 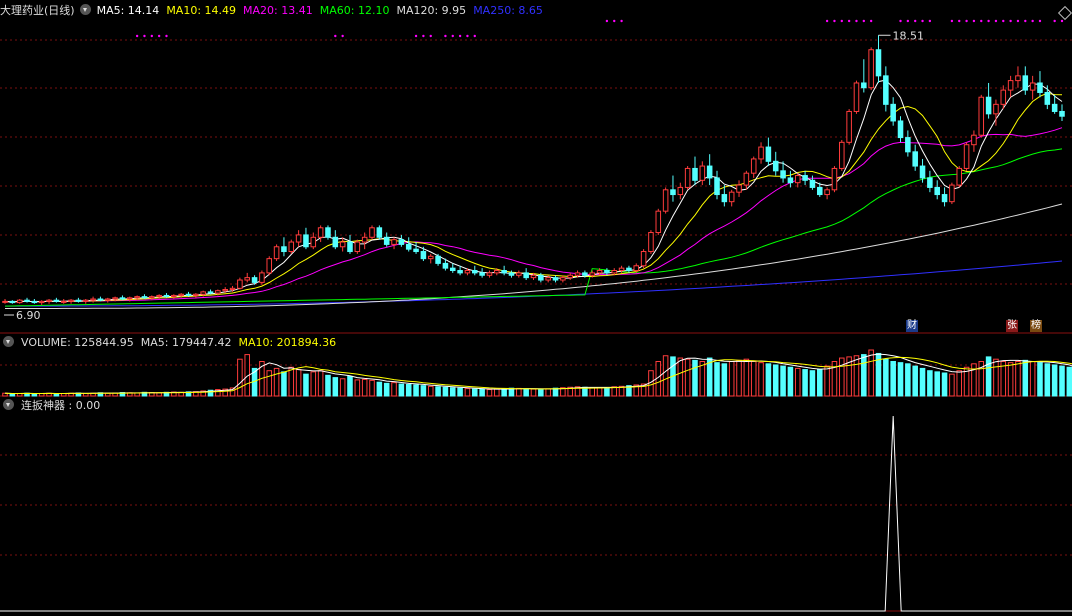 I want to click on badge-cai: 财, so click(x=912, y=326).